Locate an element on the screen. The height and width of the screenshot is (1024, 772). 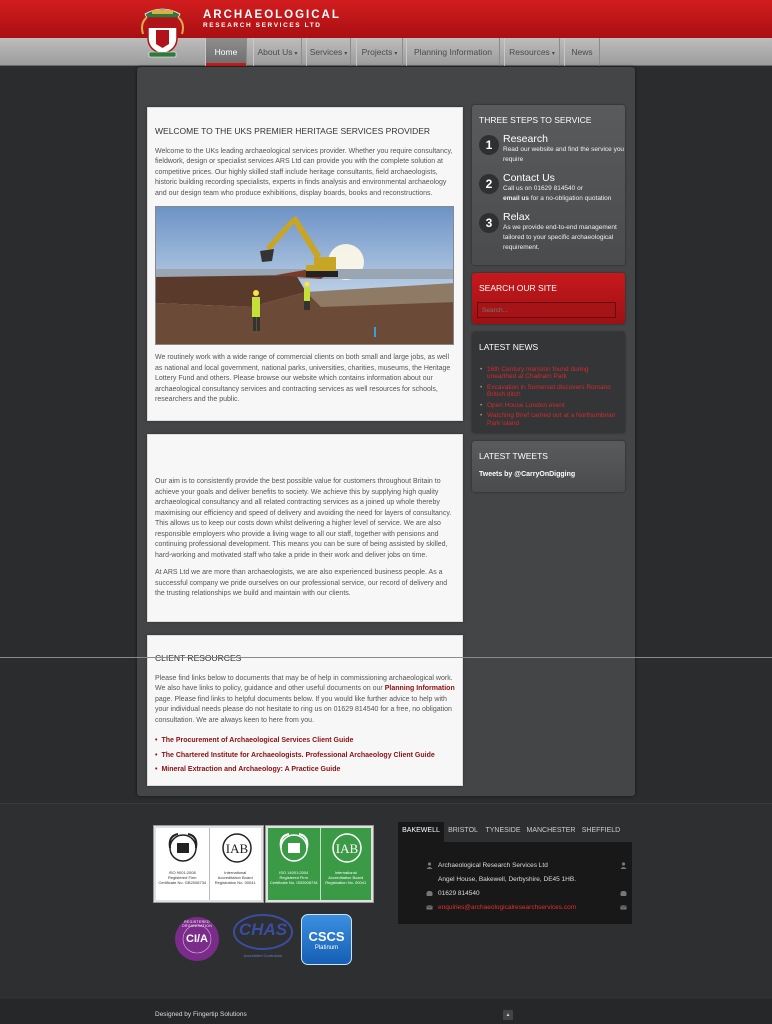
cscs-platinum-badge: CSCS Platinum is located at coordinates (326, 939).